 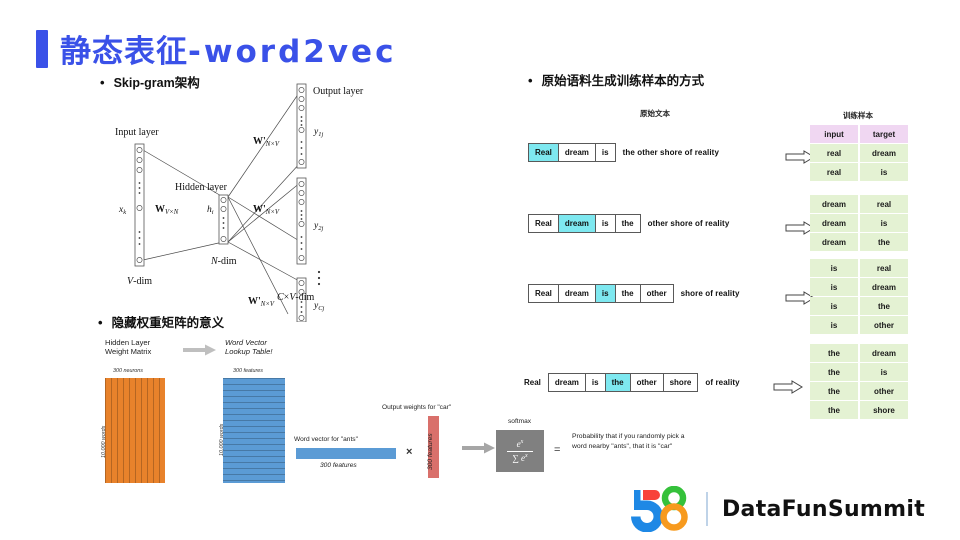 What do you see at coordinates (584, 223) in the screenshot?
I see `sentence-word-boxes: Real dream is the` at bounding box center [584, 223].